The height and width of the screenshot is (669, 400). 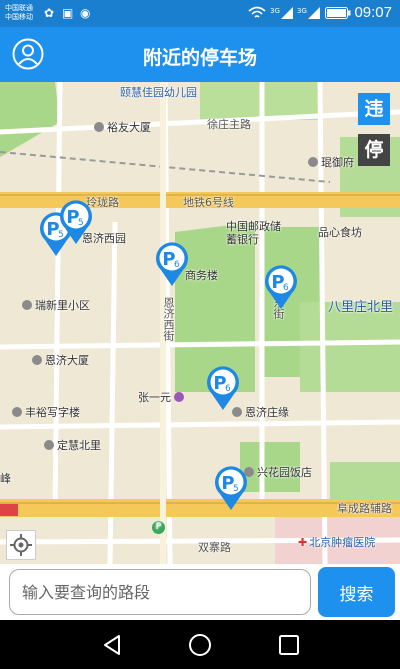 I want to click on parking-poi-icon: P, so click(x=160, y=526).